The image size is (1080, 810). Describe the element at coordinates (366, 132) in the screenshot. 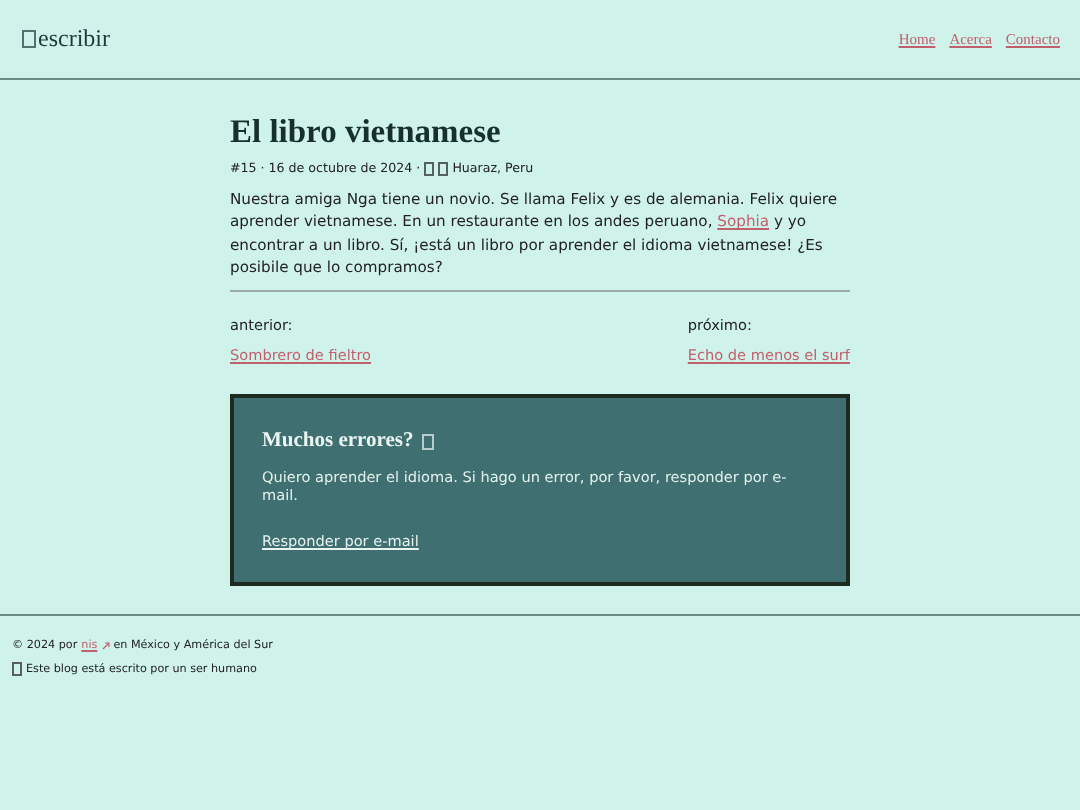

I see `post-title: El libro vietnamese` at that location.